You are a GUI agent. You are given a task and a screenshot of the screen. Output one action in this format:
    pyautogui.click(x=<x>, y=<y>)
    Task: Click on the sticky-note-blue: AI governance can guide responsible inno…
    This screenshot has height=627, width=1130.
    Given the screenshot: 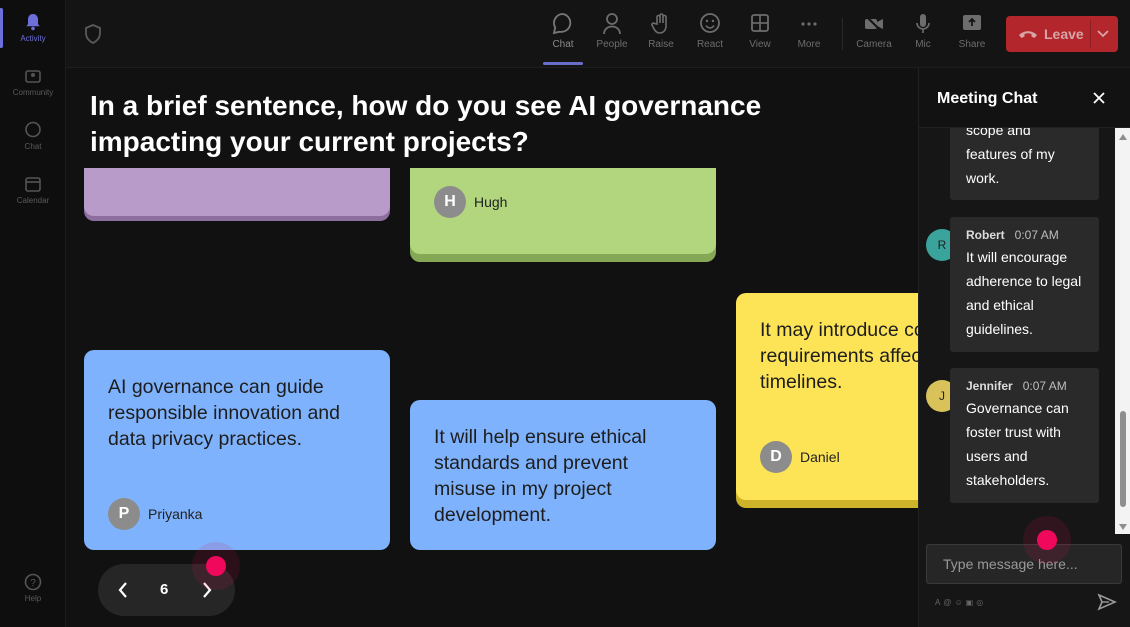 What is the action you would take?
    pyautogui.click(x=237, y=450)
    